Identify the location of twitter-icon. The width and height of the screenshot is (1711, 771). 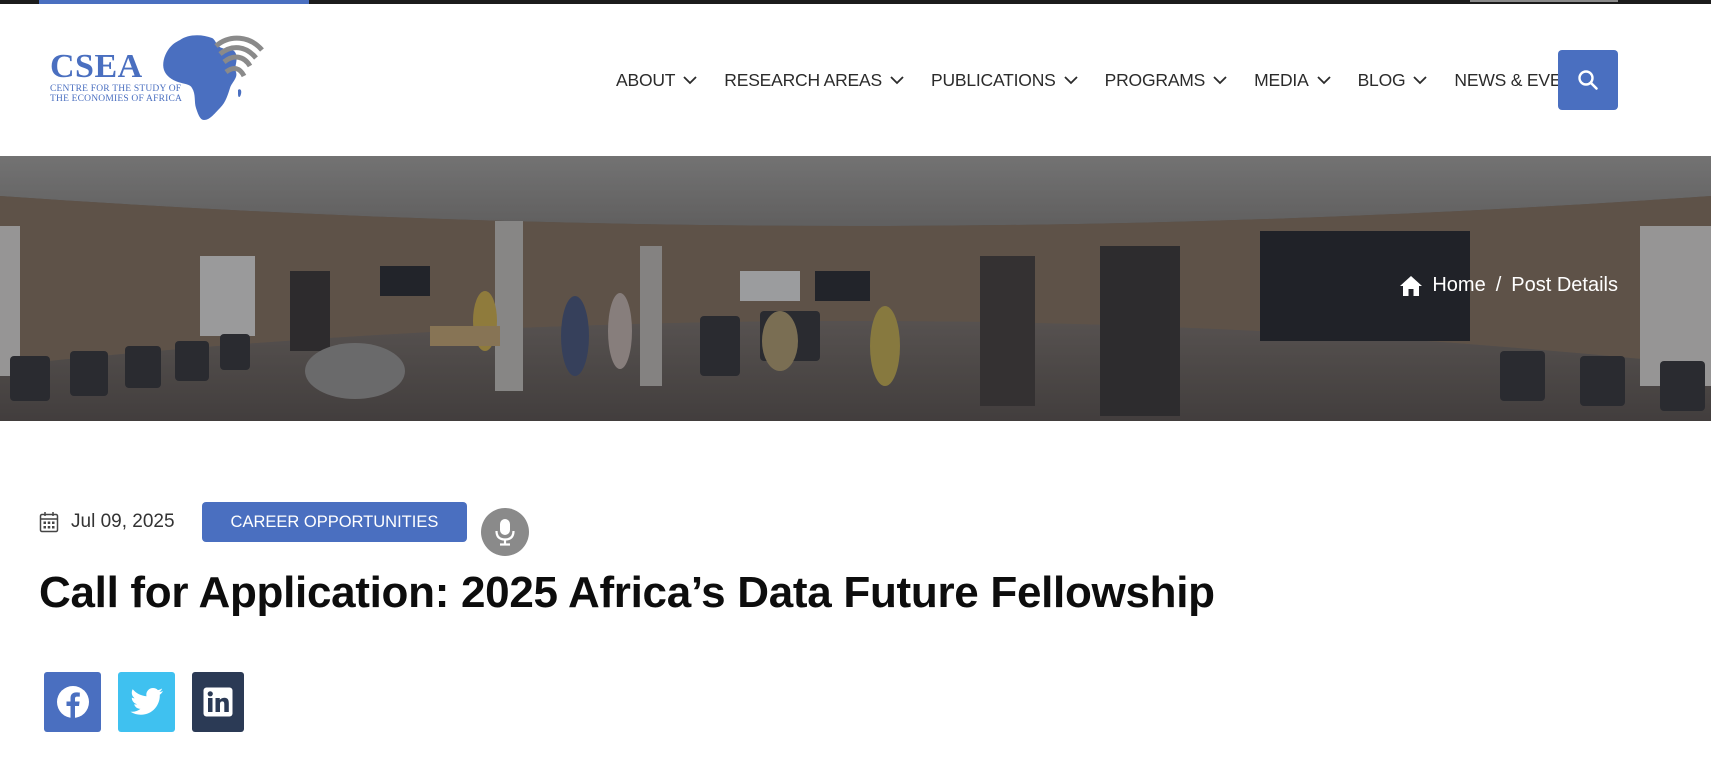
(146, 701).